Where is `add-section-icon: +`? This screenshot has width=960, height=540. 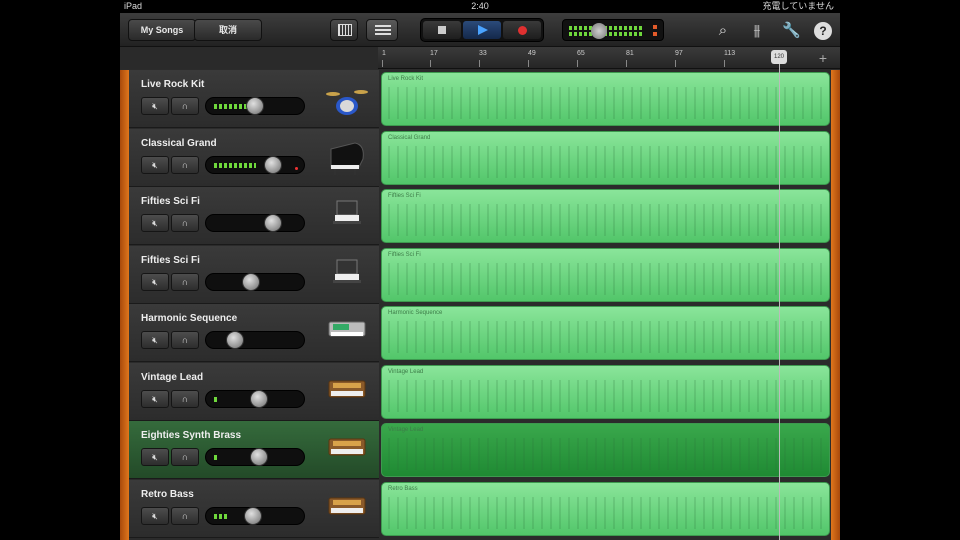 add-section-icon: + is located at coordinates (823, 58).